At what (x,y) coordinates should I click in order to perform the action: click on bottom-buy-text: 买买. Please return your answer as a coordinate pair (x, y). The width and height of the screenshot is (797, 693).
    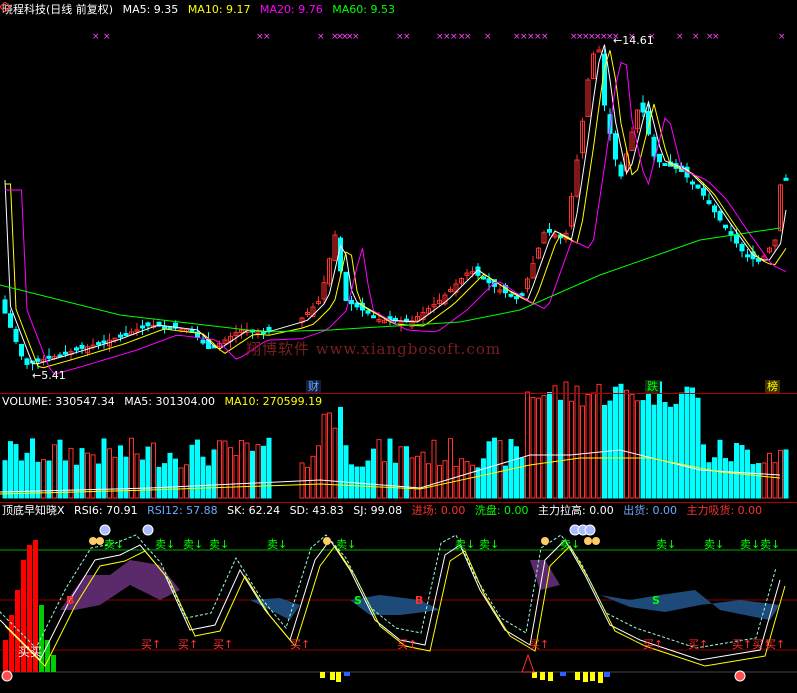
    Looking at the image, I should click on (30, 652).